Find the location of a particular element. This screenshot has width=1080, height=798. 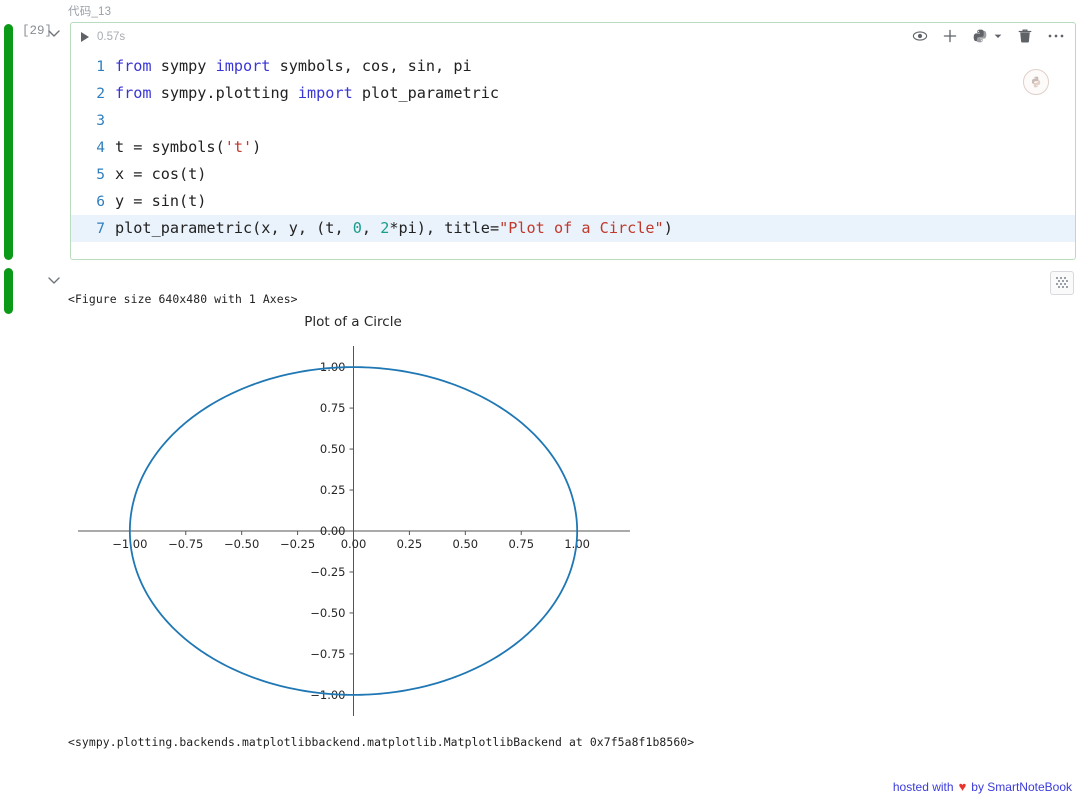

line-number: 1 is located at coordinates (100, 66).